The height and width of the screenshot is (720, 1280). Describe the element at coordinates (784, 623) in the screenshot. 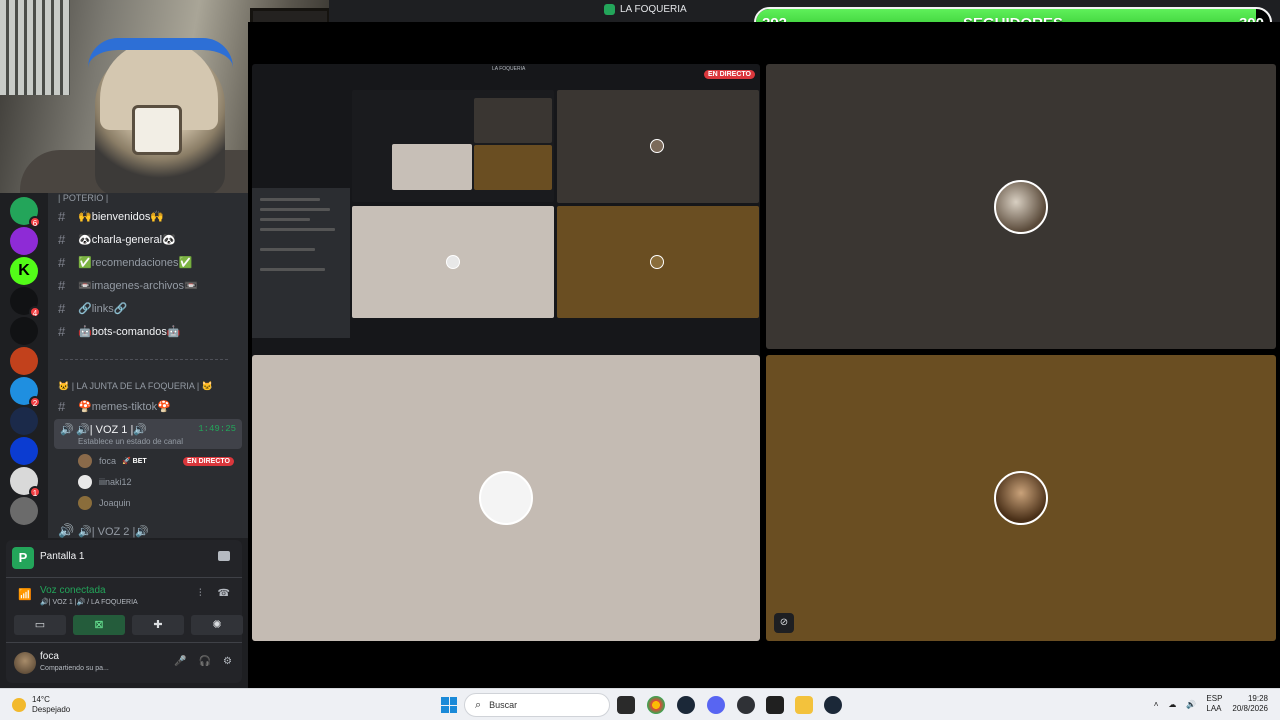

I see `camera-off-icon: ⊘` at that location.